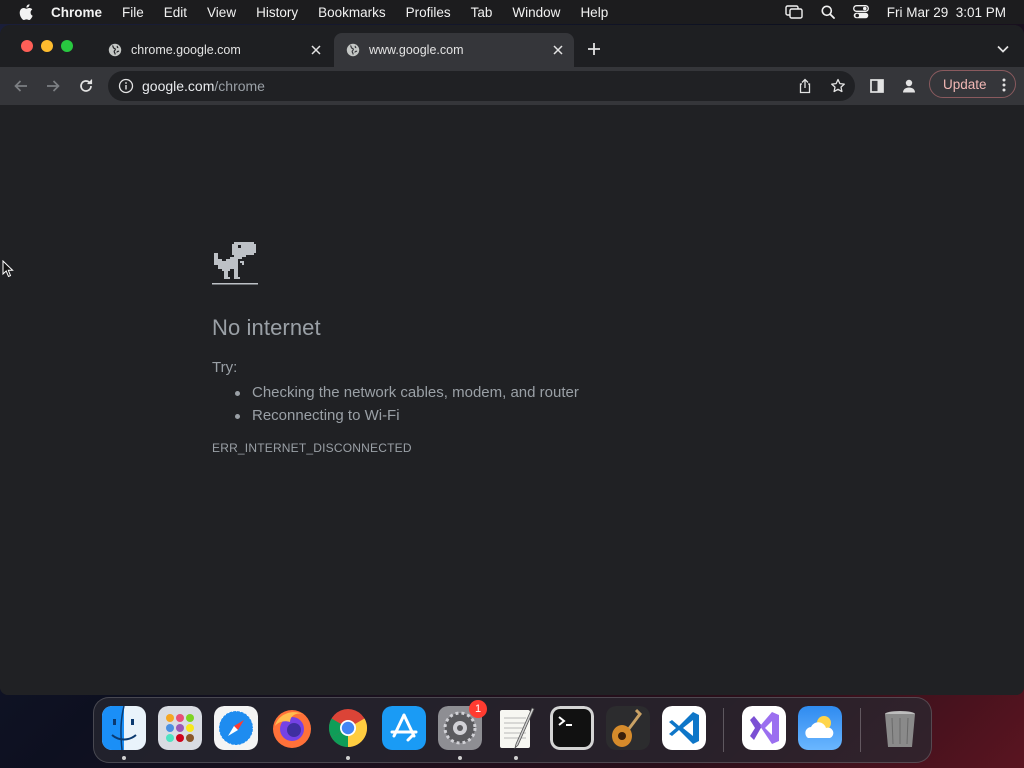  What do you see at coordinates (860, 12) in the screenshot?
I see `control-center-icon` at bounding box center [860, 12].